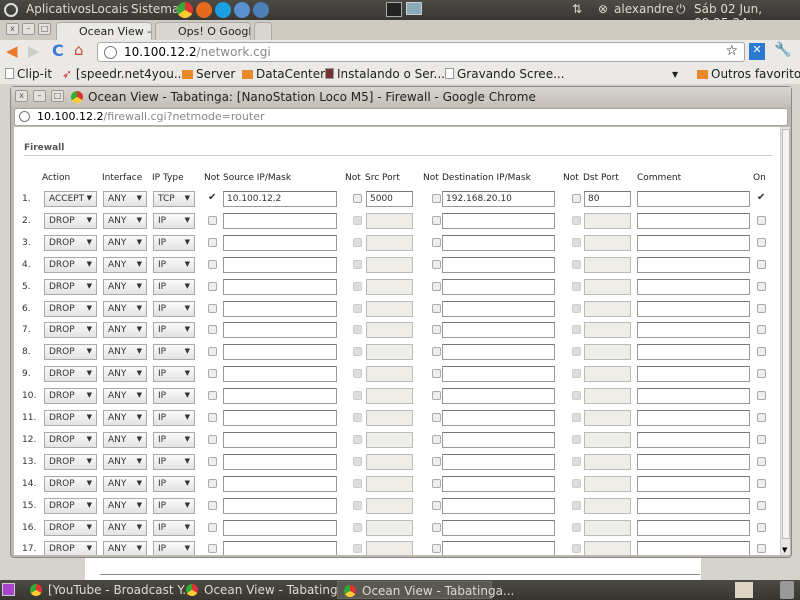 This screenshot has width=800, height=600. What do you see at coordinates (761, 198) in the screenshot?
I see `enabled-checkbox: ✔` at bounding box center [761, 198].